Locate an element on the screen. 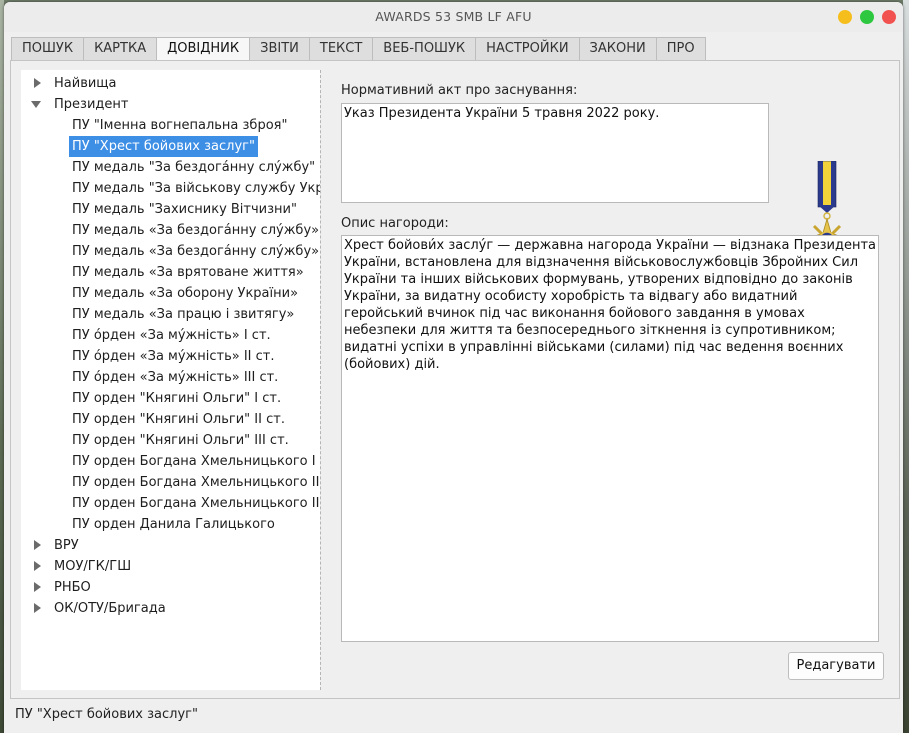 The height and width of the screenshot is (733, 909). tree-group-label: Найвища is located at coordinates (85, 83).